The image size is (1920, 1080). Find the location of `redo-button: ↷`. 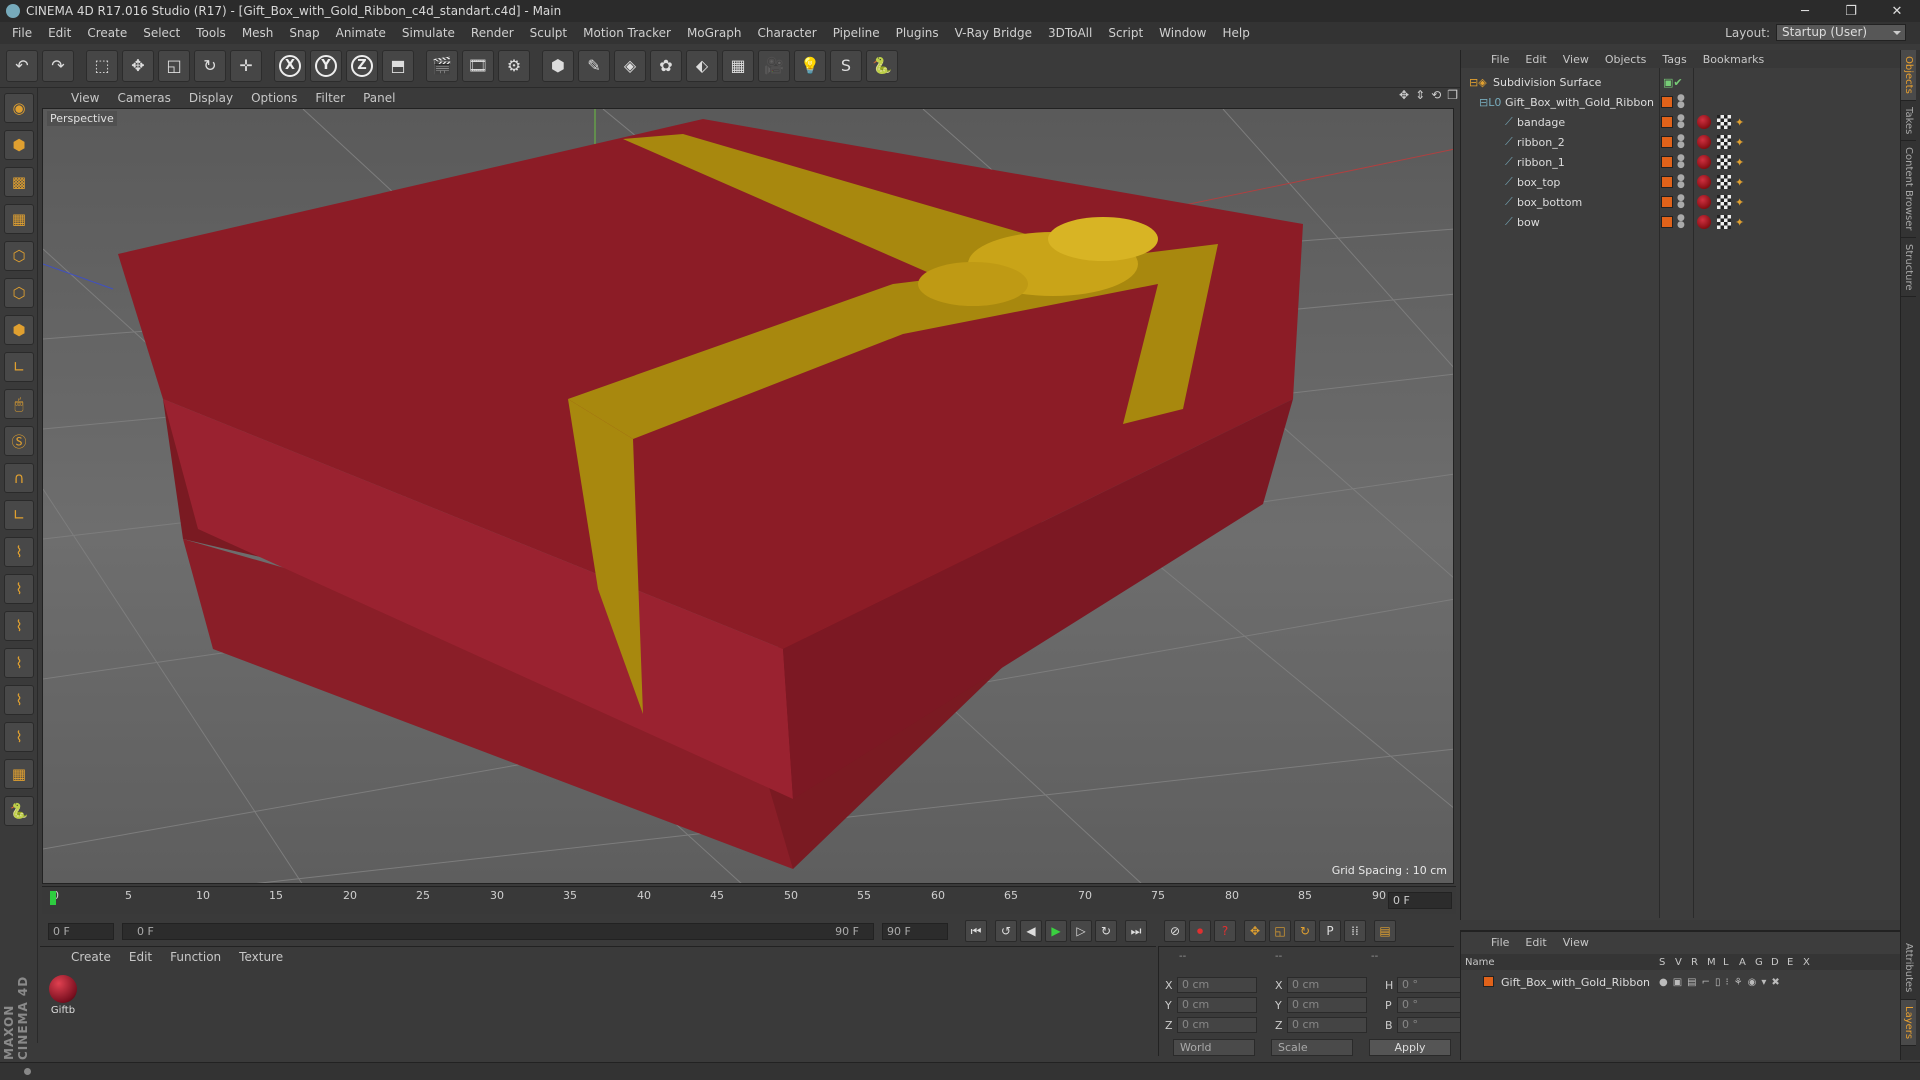

redo-button: ↷ is located at coordinates (58, 65).